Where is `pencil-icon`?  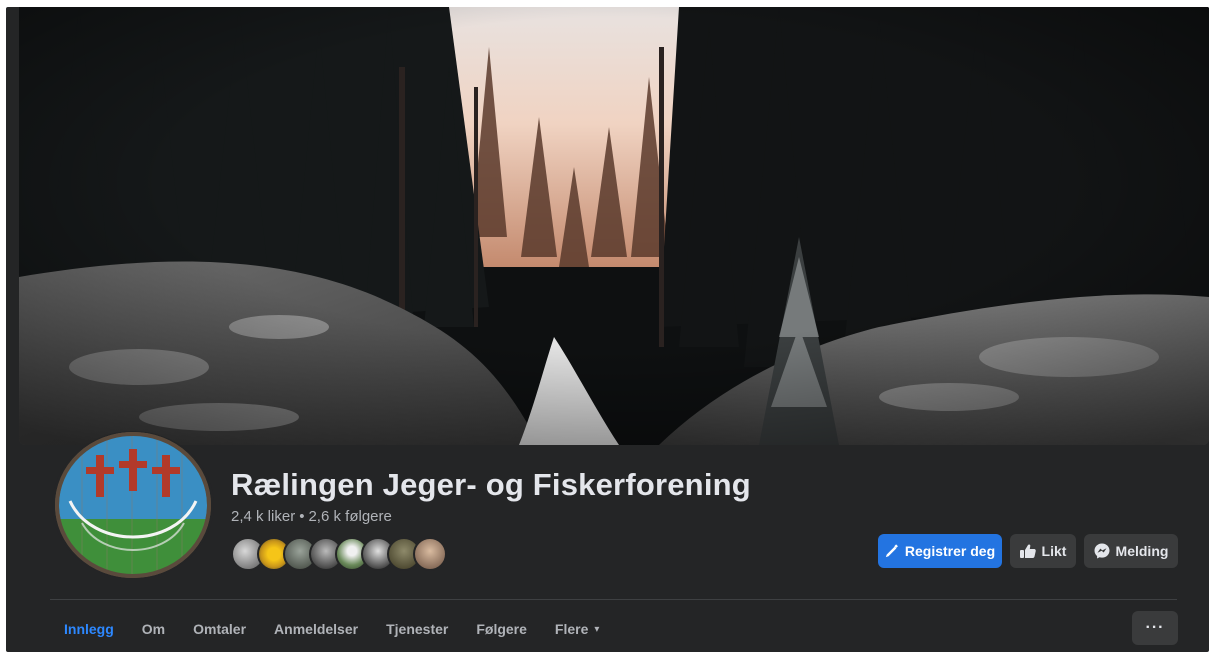 pencil-icon is located at coordinates (892, 551).